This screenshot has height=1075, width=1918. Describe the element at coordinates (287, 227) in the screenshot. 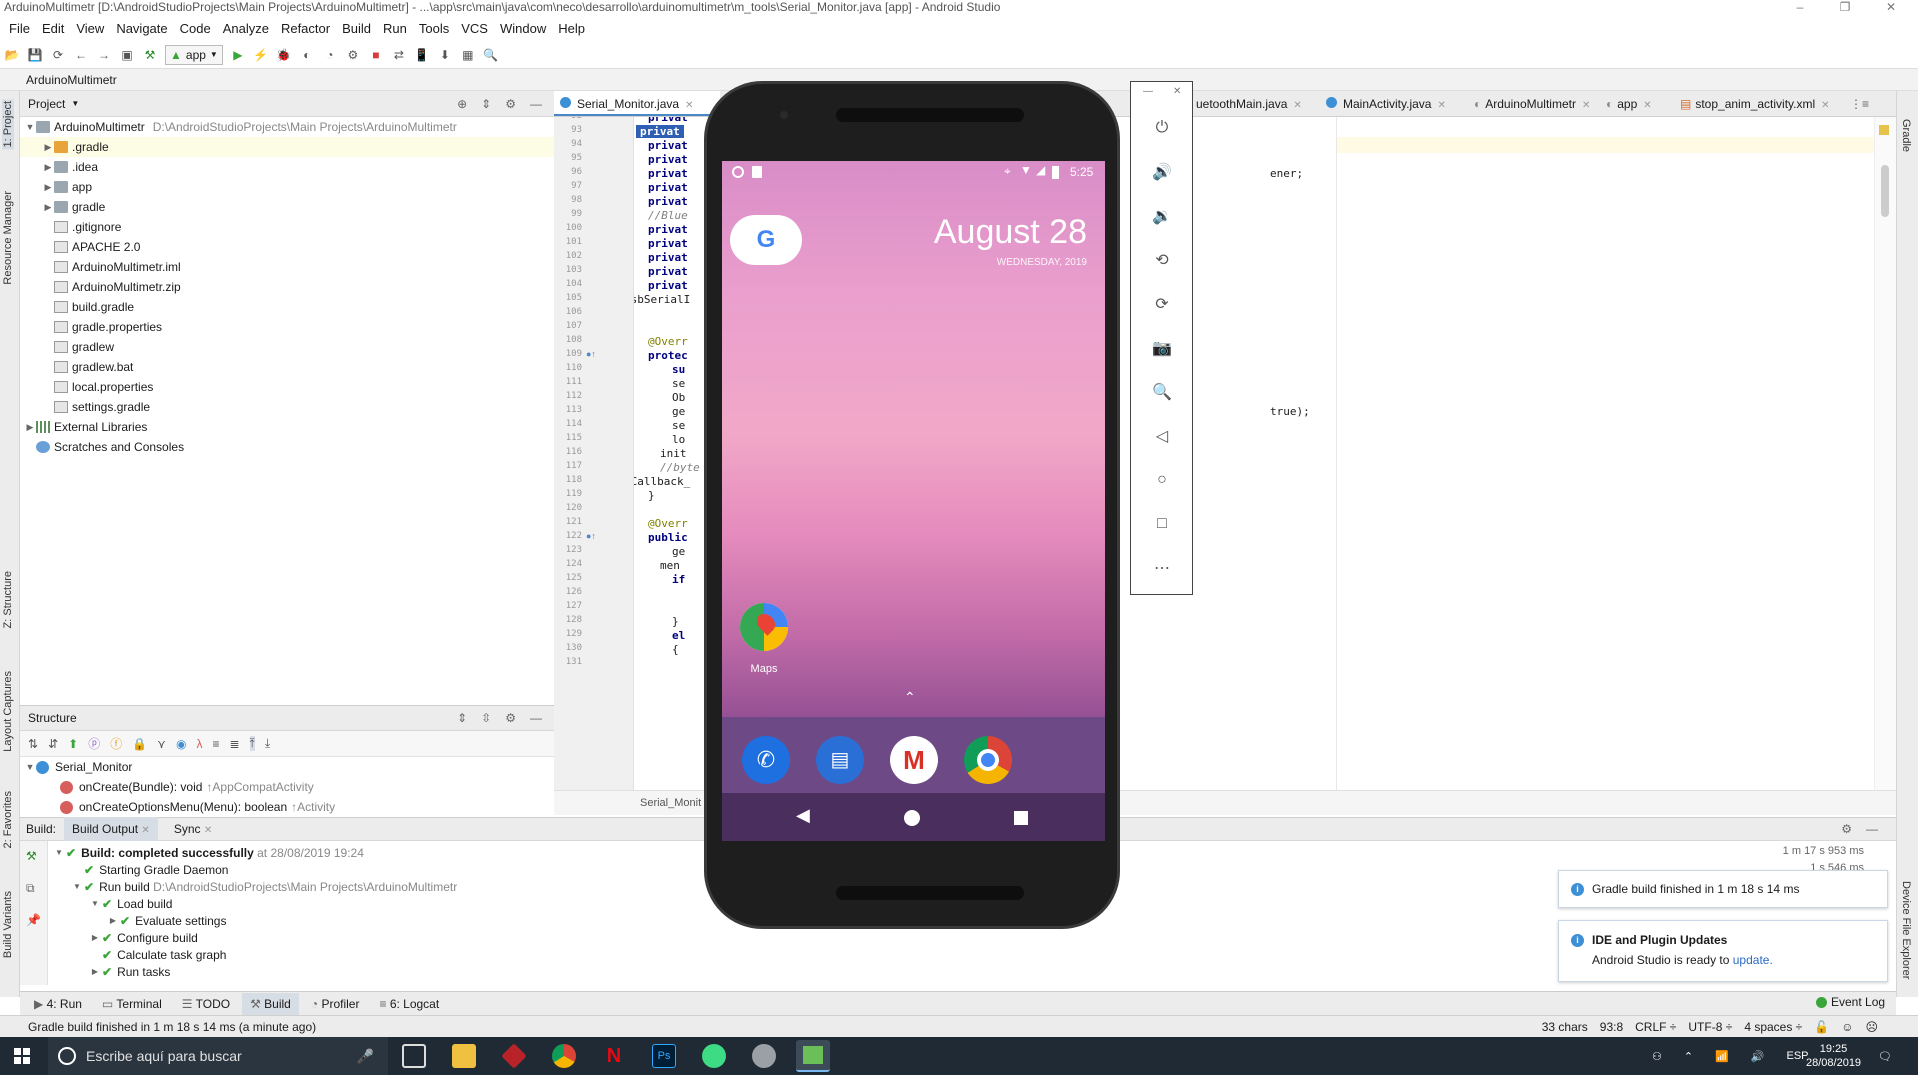

I see `tree-item: .gitignore` at that location.